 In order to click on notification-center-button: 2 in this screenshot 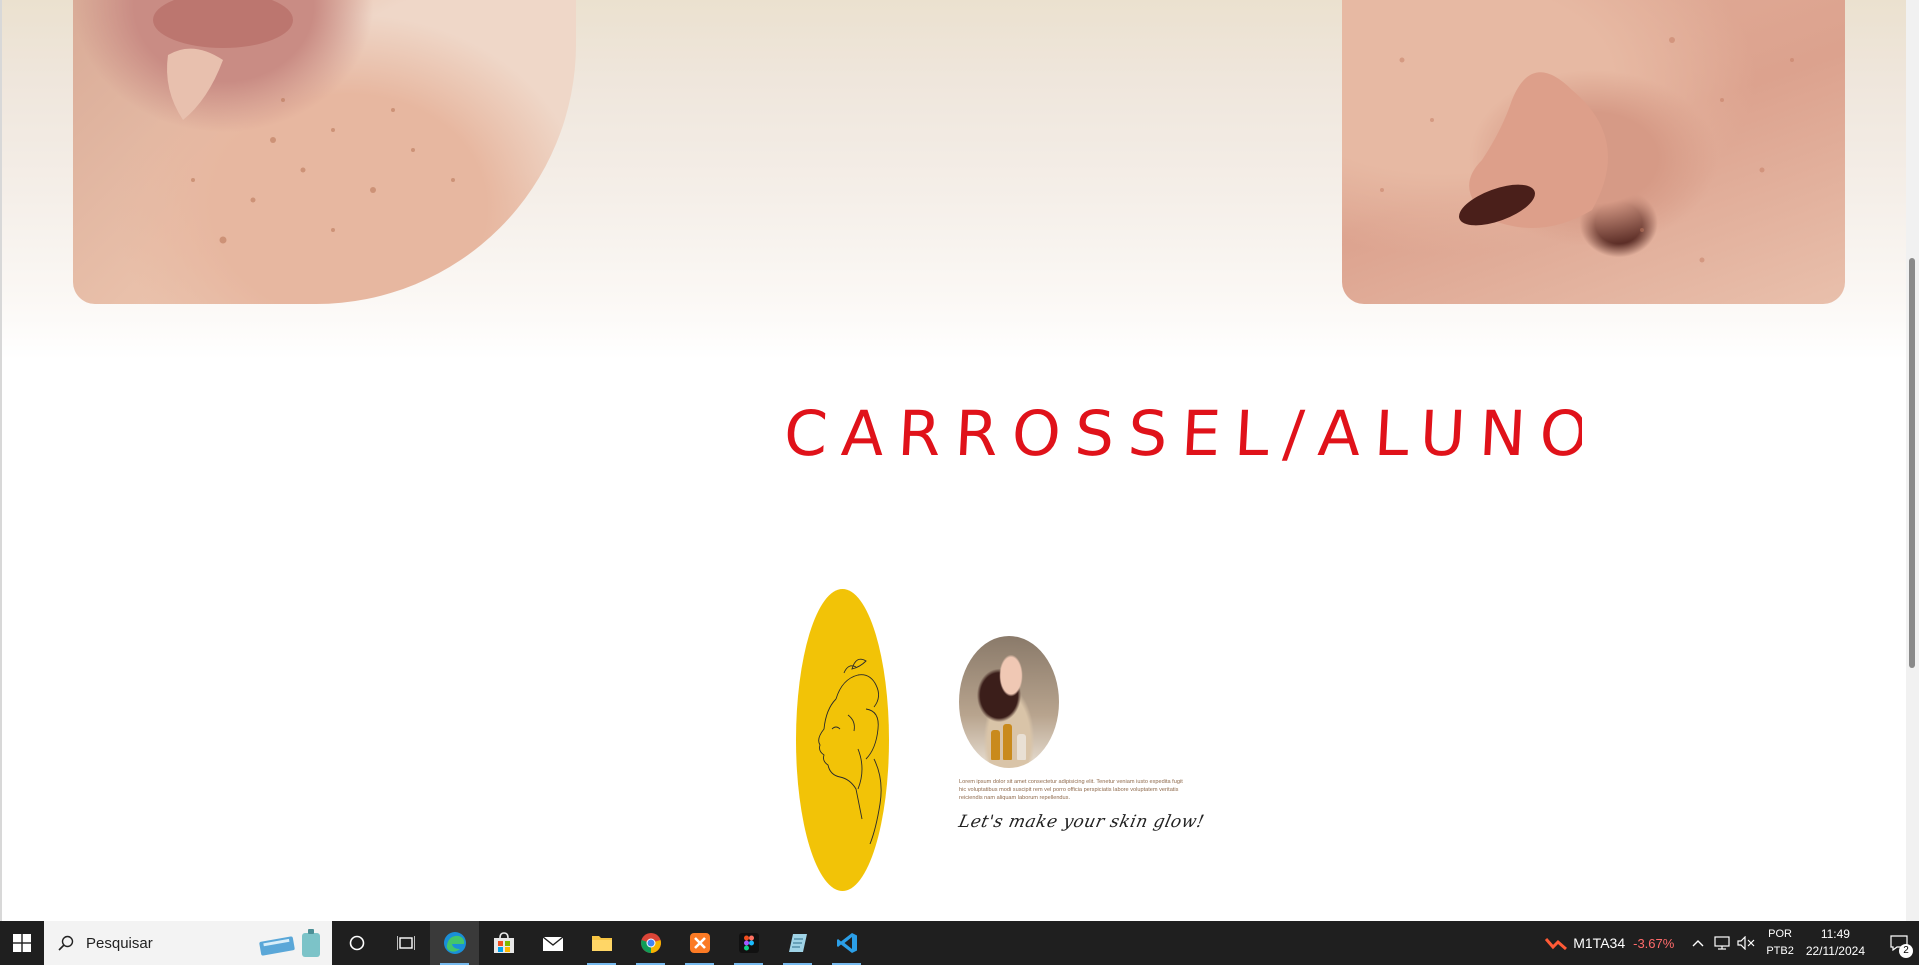, I will do `click(1899, 943)`.